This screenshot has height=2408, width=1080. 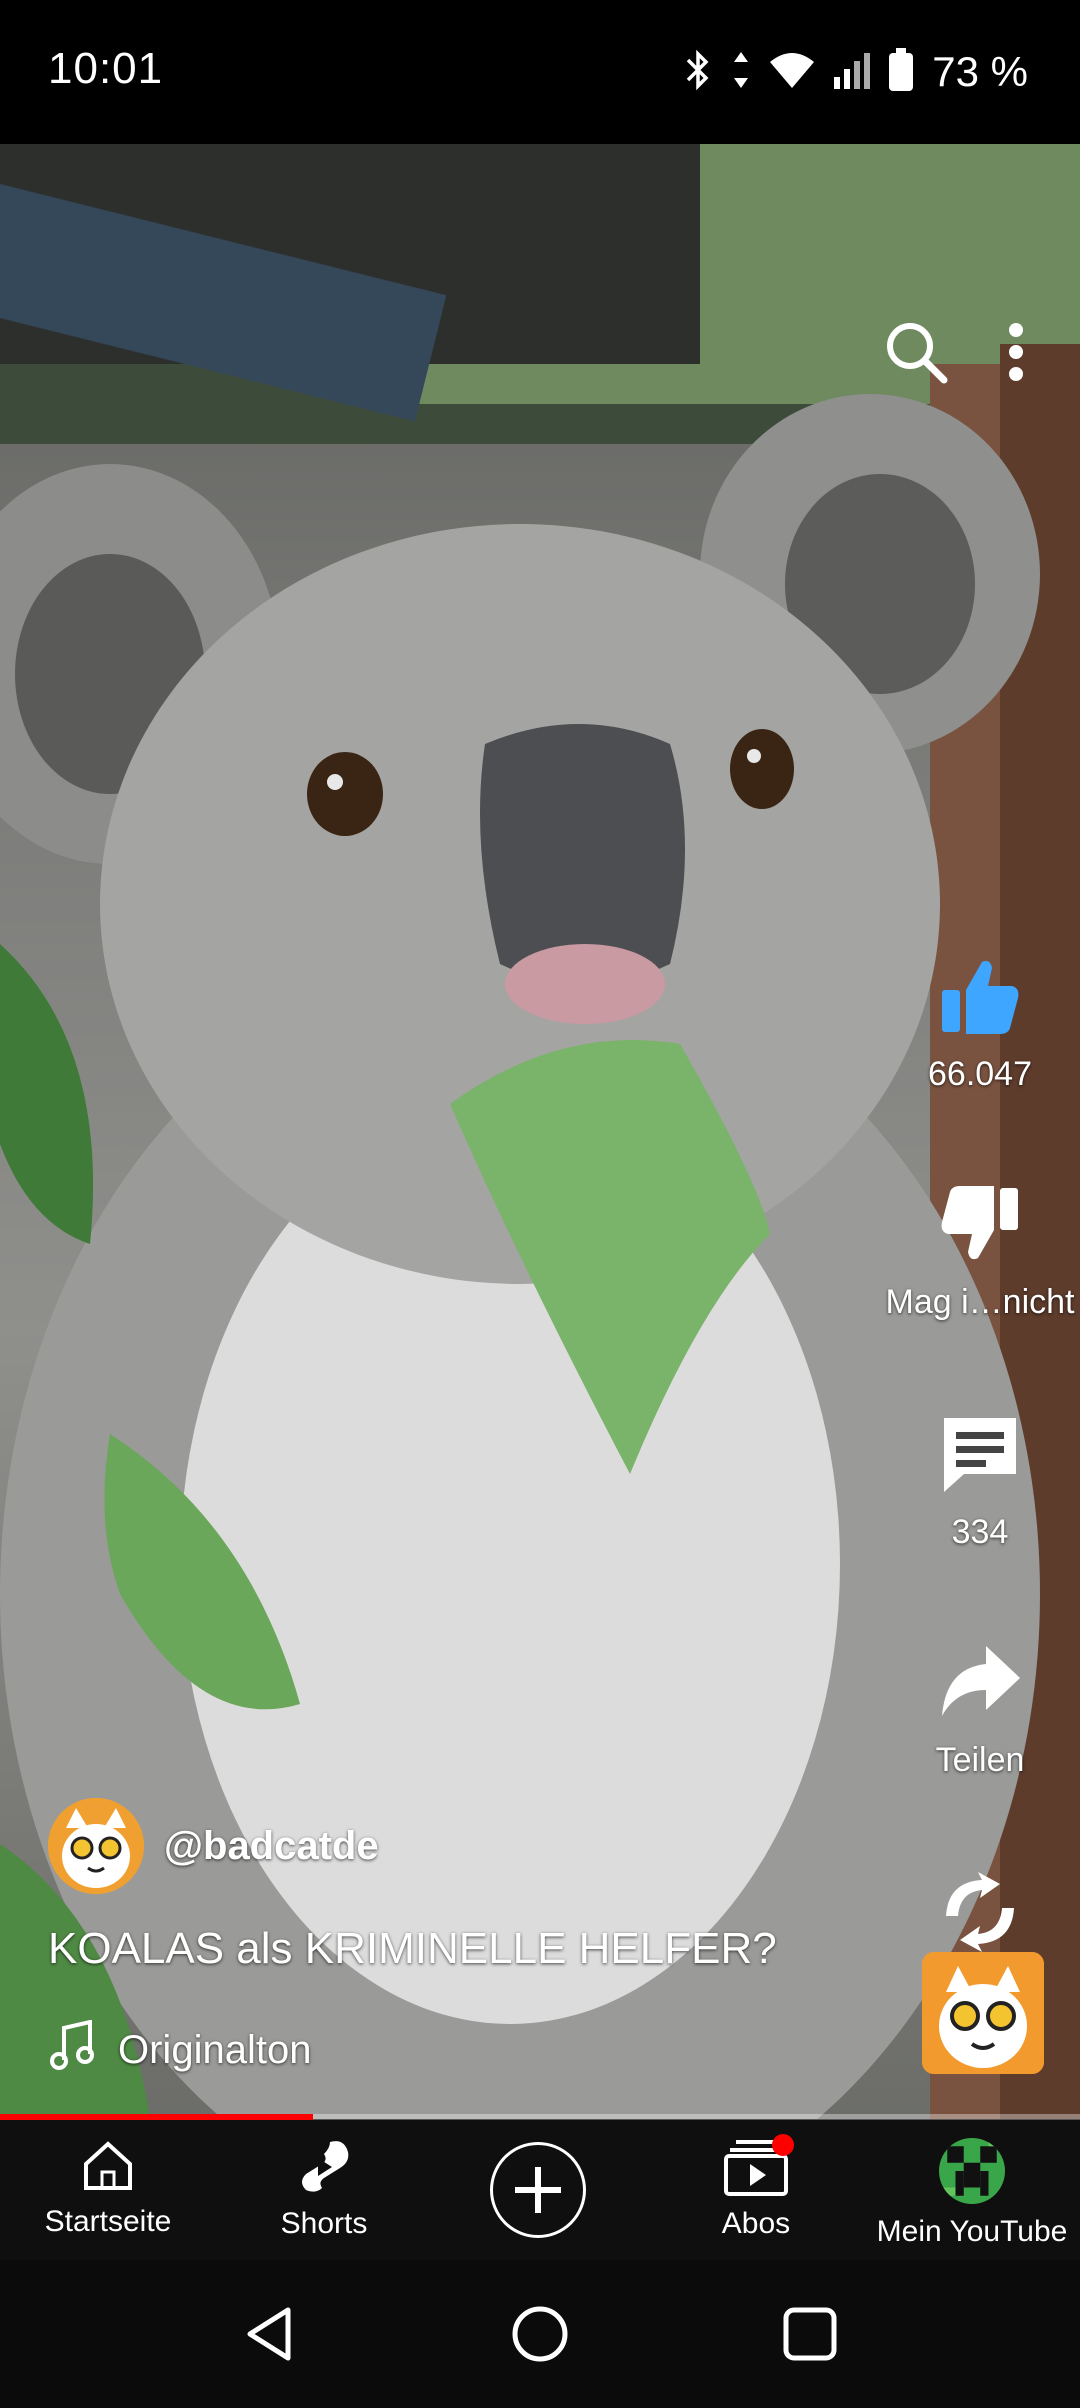 What do you see at coordinates (324, 2223) in the screenshot?
I see `nav-shorts-label: Shorts` at bounding box center [324, 2223].